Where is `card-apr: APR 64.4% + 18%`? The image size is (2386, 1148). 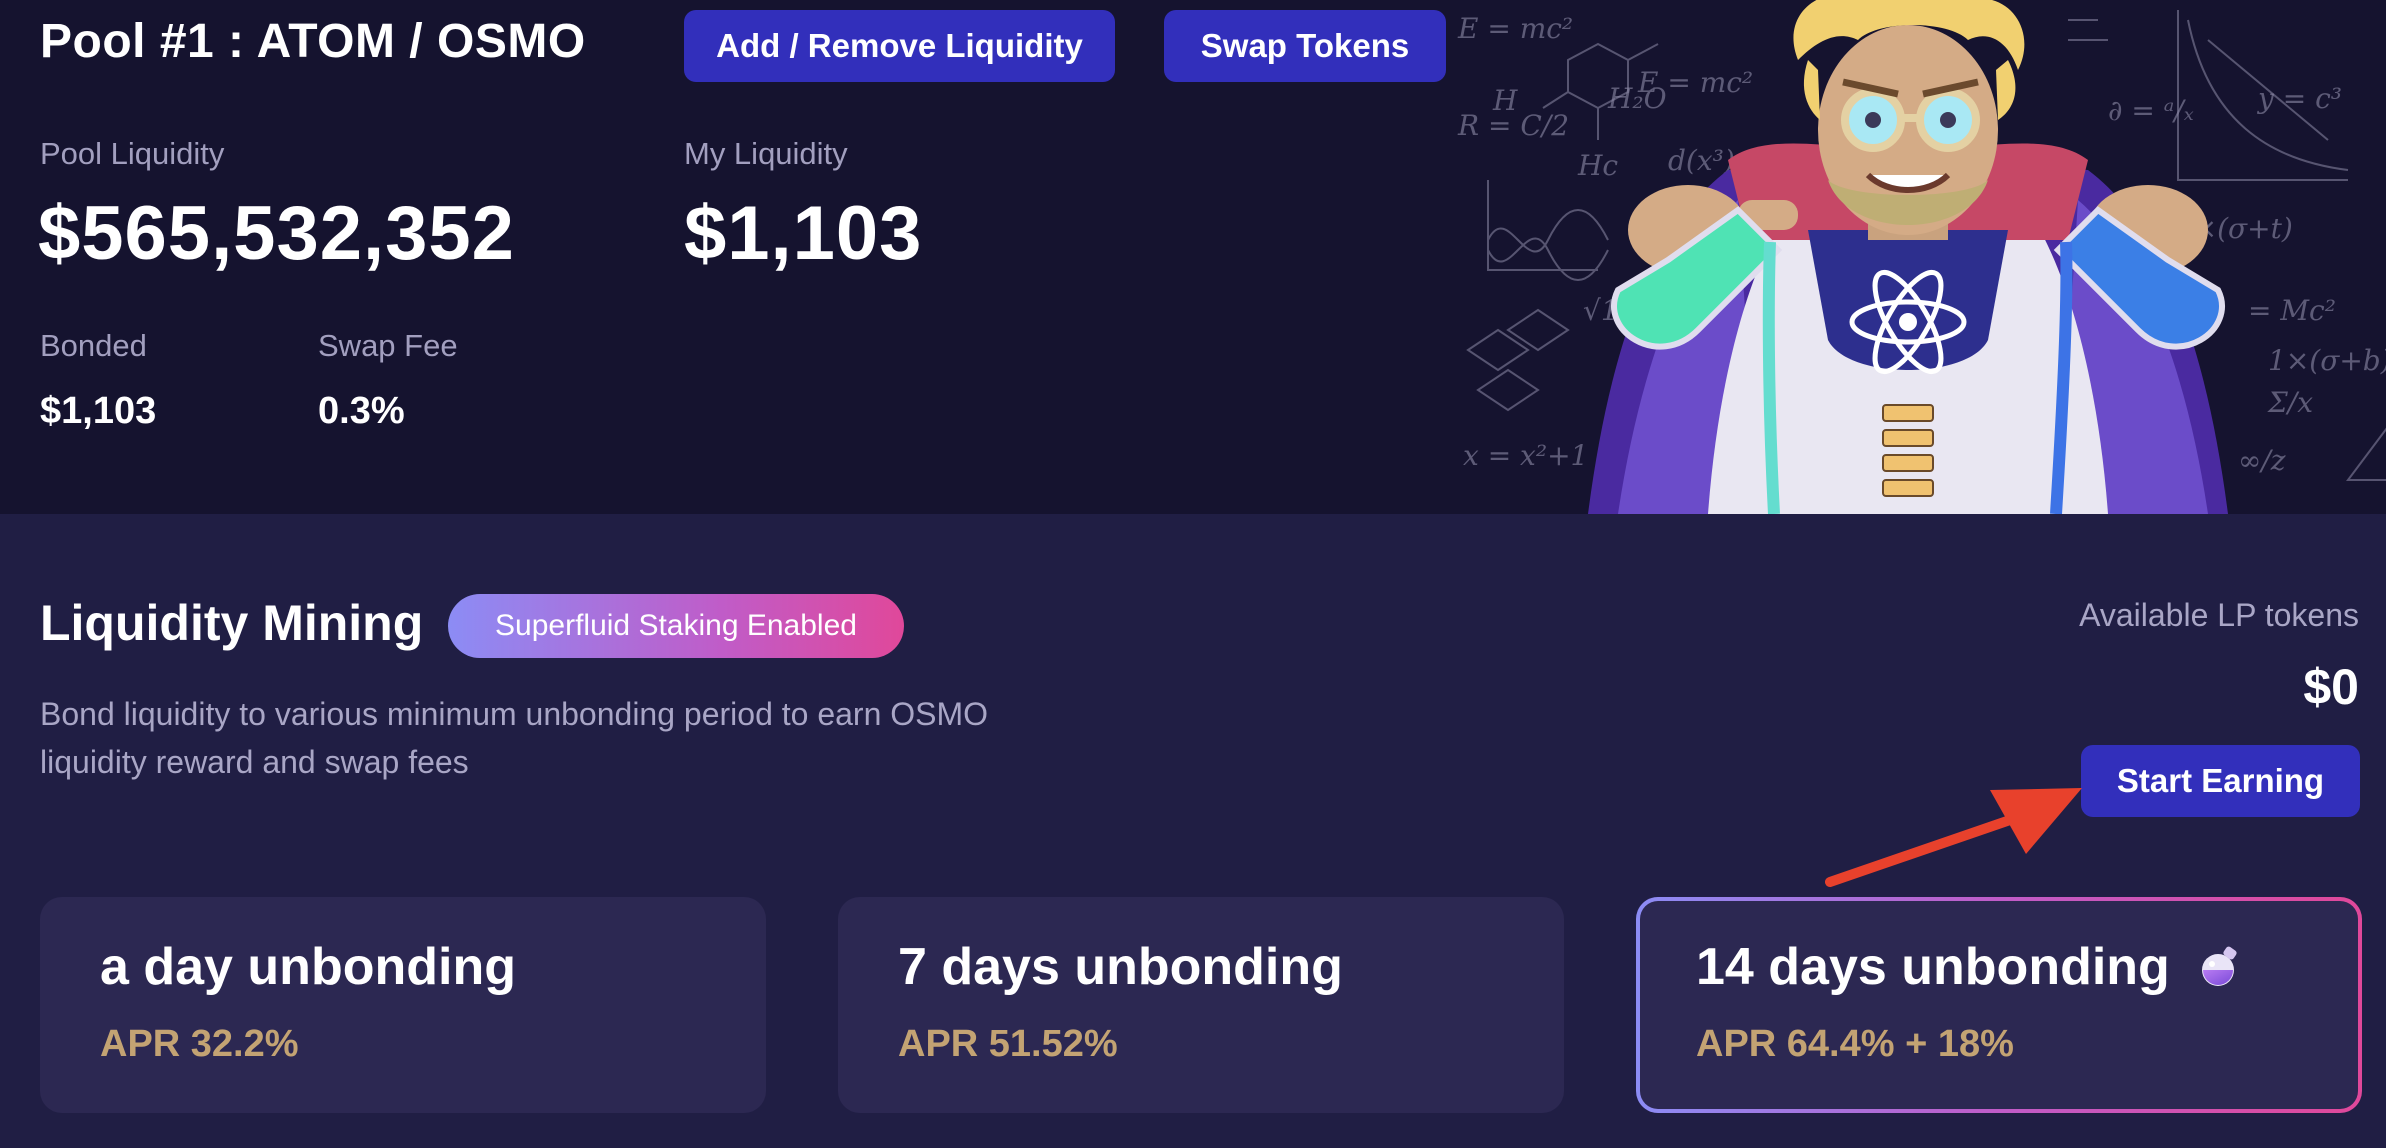 card-apr: APR 64.4% + 18% is located at coordinates (1855, 1044).